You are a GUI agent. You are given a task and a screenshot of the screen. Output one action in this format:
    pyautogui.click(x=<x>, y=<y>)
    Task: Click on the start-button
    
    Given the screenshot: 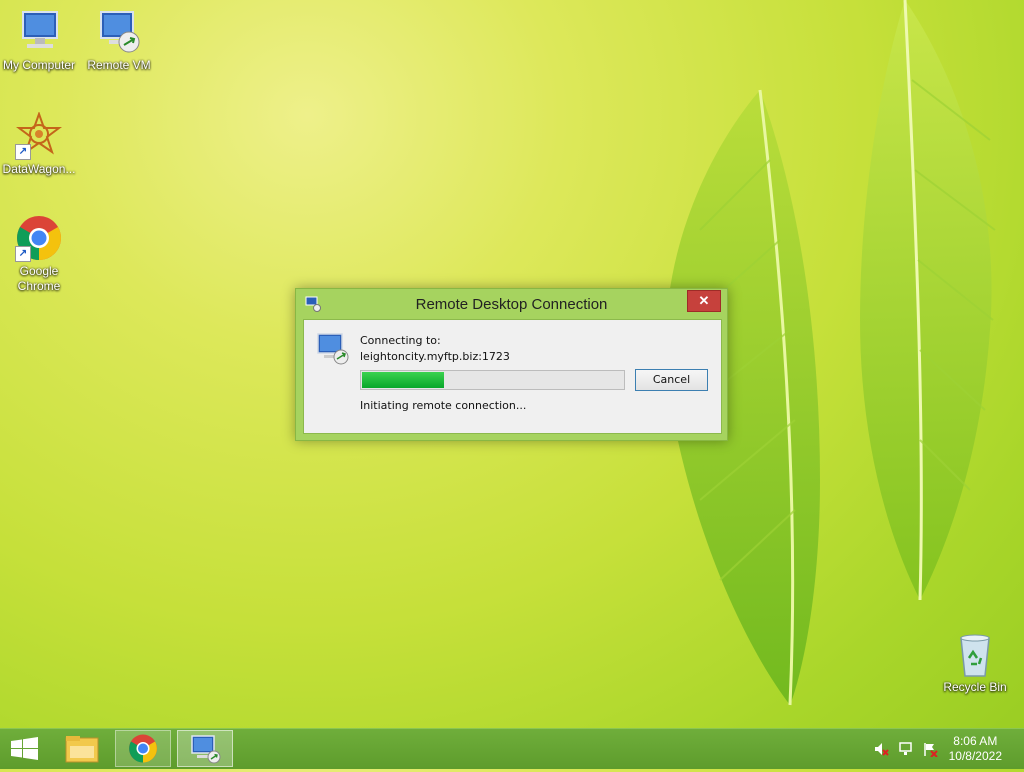 What is the action you would take?
    pyautogui.click(x=24, y=748)
    